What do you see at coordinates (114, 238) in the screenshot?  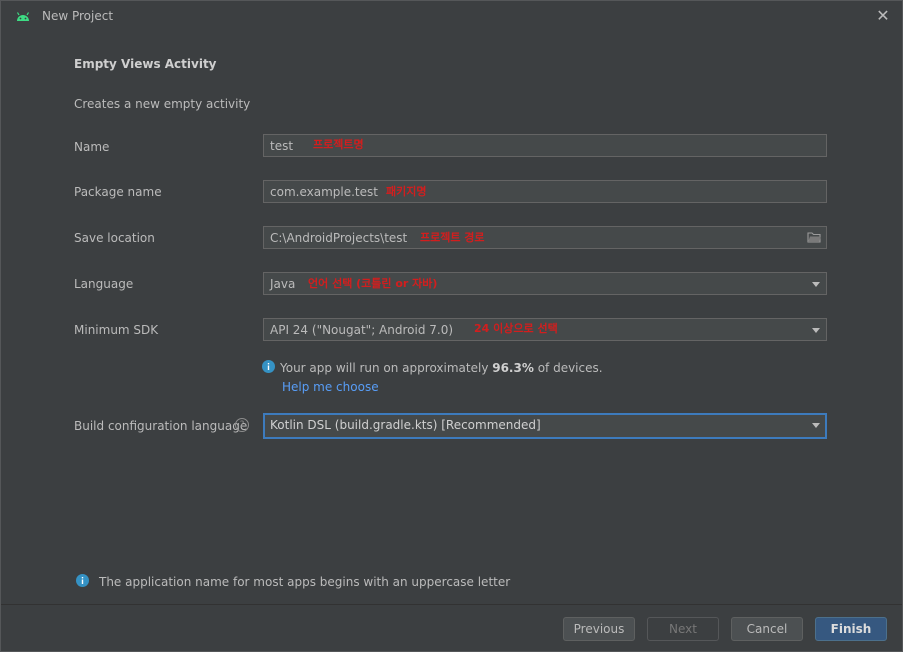 I see `save-location-label: Save location` at bounding box center [114, 238].